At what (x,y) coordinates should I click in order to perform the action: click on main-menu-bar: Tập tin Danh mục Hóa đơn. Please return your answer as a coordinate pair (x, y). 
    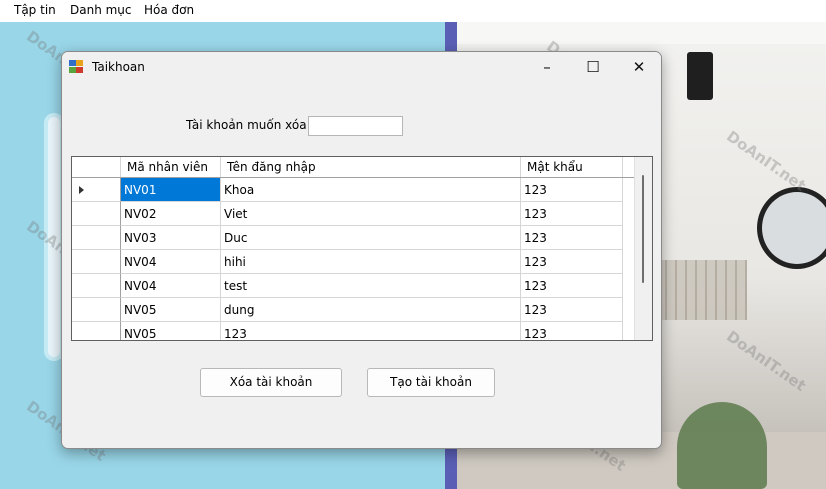
    Looking at the image, I should click on (413, 11).